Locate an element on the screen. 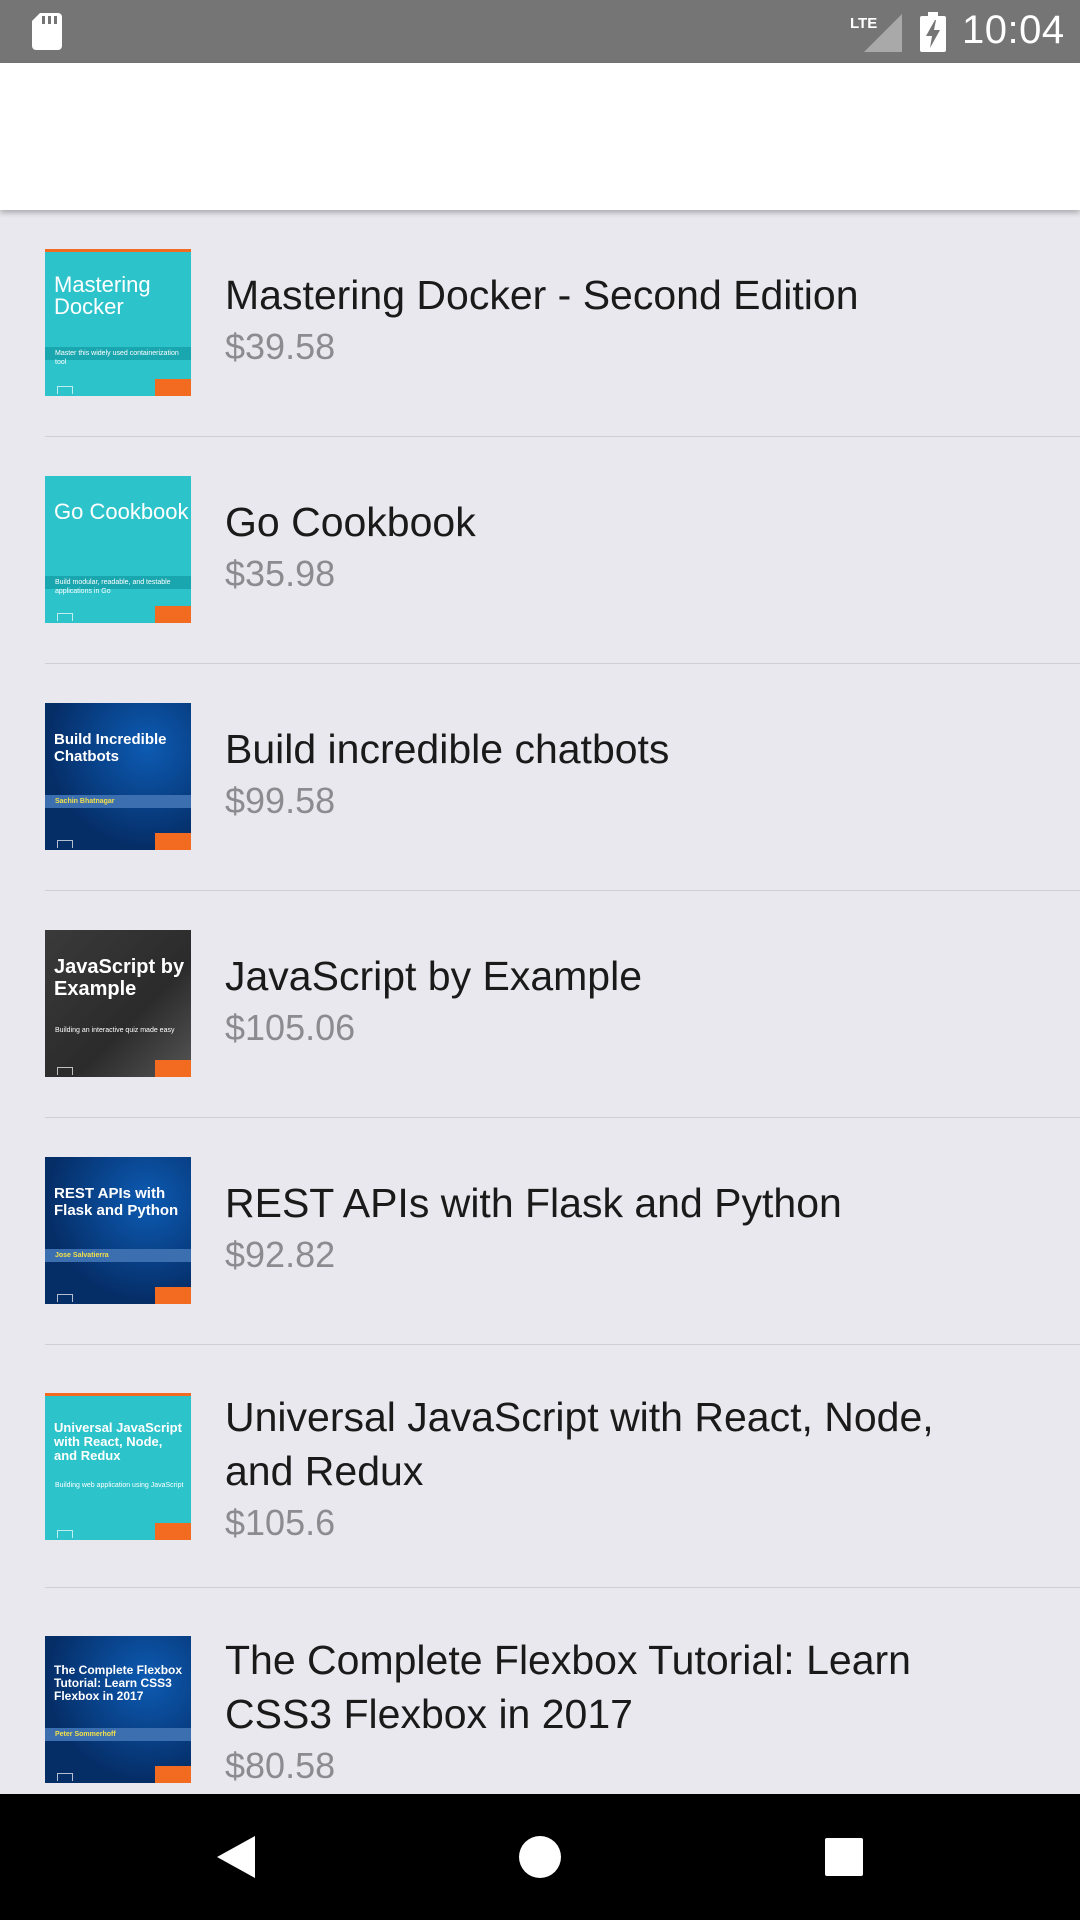 Image resolution: width=1080 pixels, height=1920 pixels. book-price: $92.82 is located at coordinates (280, 1254).